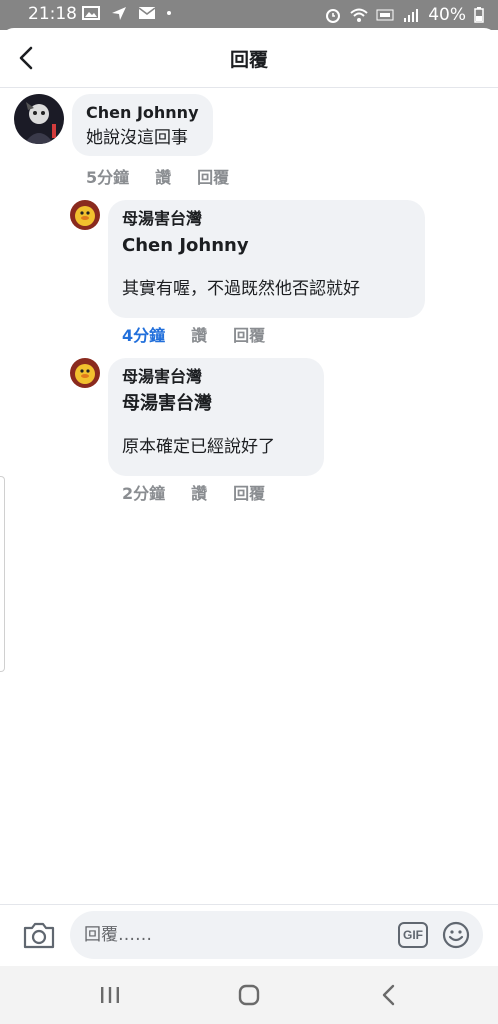 Image resolution: width=498 pixels, height=1024 pixels. I want to click on status-bar: 21:18 40%, so click(249, 15).